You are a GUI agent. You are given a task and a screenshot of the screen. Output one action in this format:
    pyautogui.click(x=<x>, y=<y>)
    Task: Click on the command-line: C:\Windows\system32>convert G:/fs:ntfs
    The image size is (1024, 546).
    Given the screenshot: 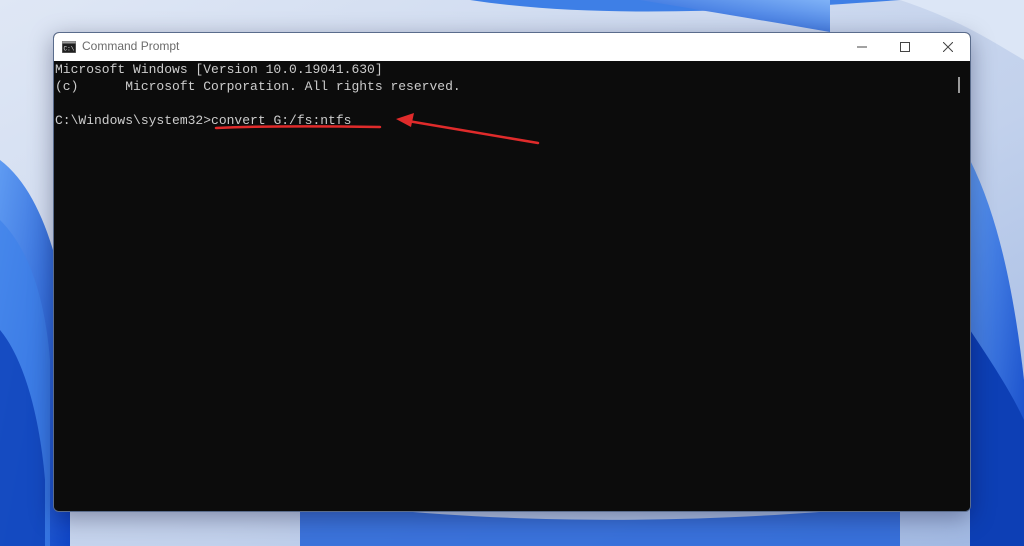 What is the action you would take?
    pyautogui.click(x=203, y=120)
    